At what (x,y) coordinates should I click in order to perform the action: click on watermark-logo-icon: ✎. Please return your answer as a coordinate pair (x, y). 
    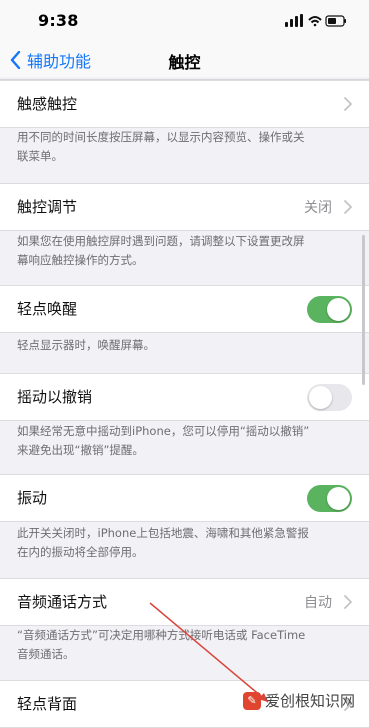
    Looking at the image, I should click on (251, 700).